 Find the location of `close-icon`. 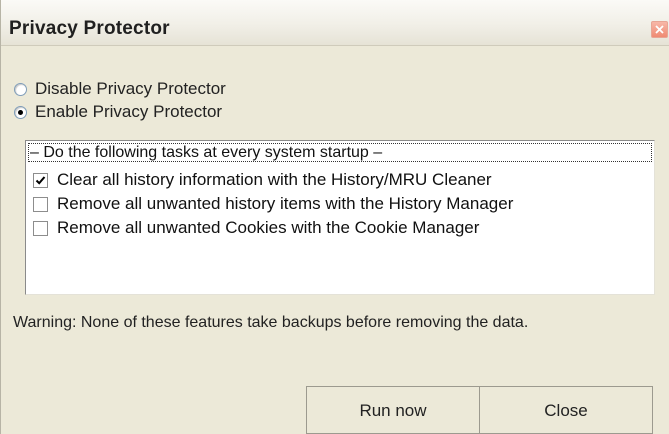

close-icon is located at coordinates (659, 29).